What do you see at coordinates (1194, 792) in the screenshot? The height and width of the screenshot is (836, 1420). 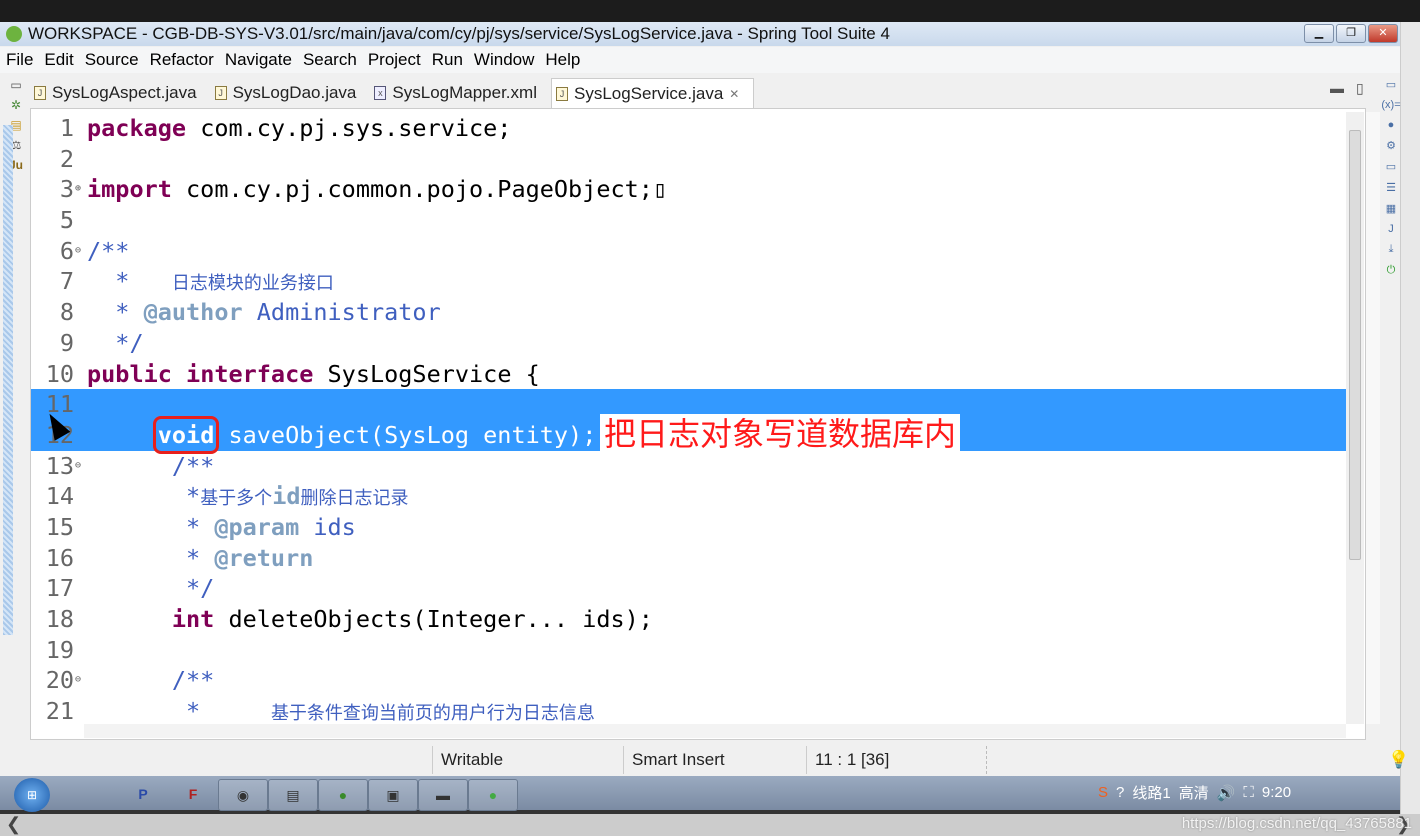 I see `tray-quality-label: 高清` at bounding box center [1194, 792].